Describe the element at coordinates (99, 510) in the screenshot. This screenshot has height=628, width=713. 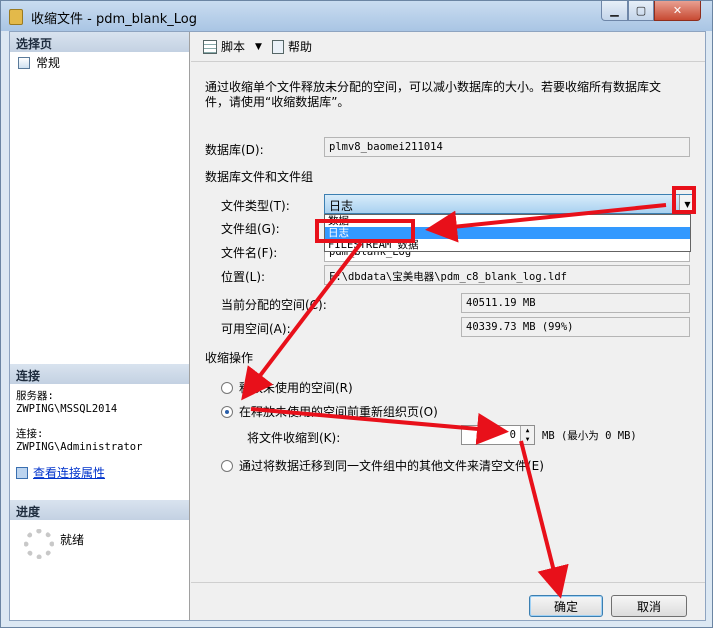
I see `progress-header: 进度` at that location.